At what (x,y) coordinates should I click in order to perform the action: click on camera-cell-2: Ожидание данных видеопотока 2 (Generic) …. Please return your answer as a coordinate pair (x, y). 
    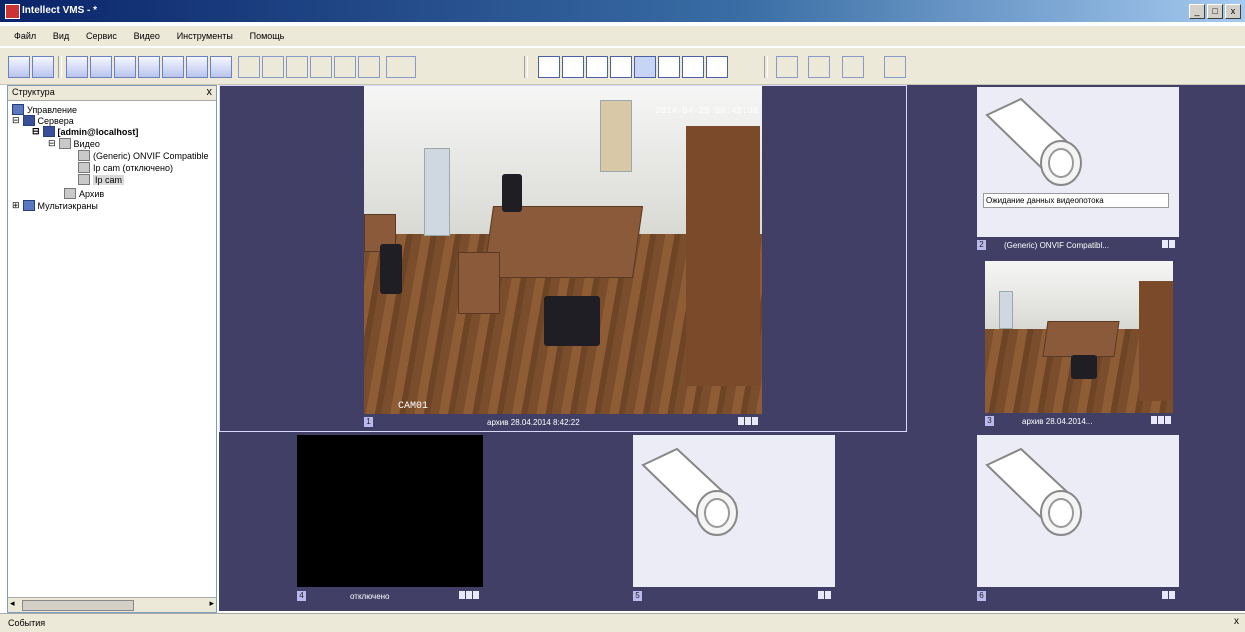
    Looking at the image, I should click on (1078, 170).